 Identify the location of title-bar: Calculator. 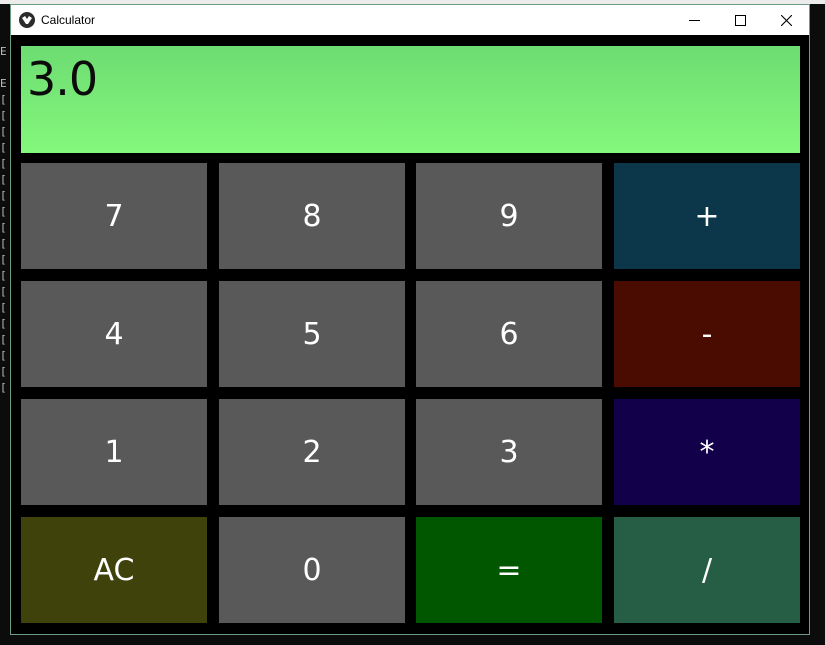
(410, 20).